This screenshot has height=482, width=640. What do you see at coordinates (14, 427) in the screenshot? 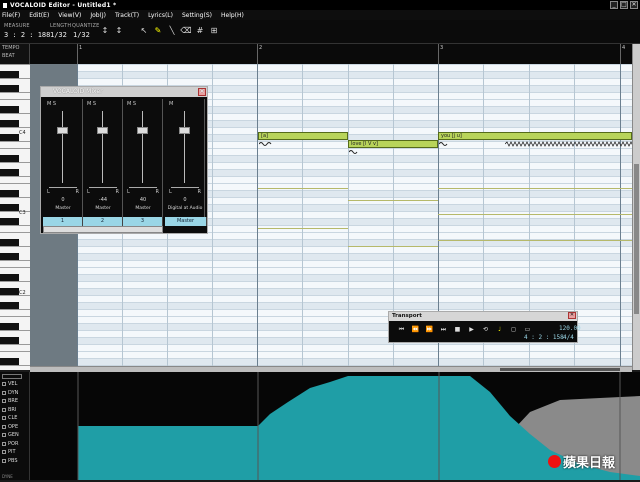
I see `control-ope: OPE` at bounding box center [14, 427].